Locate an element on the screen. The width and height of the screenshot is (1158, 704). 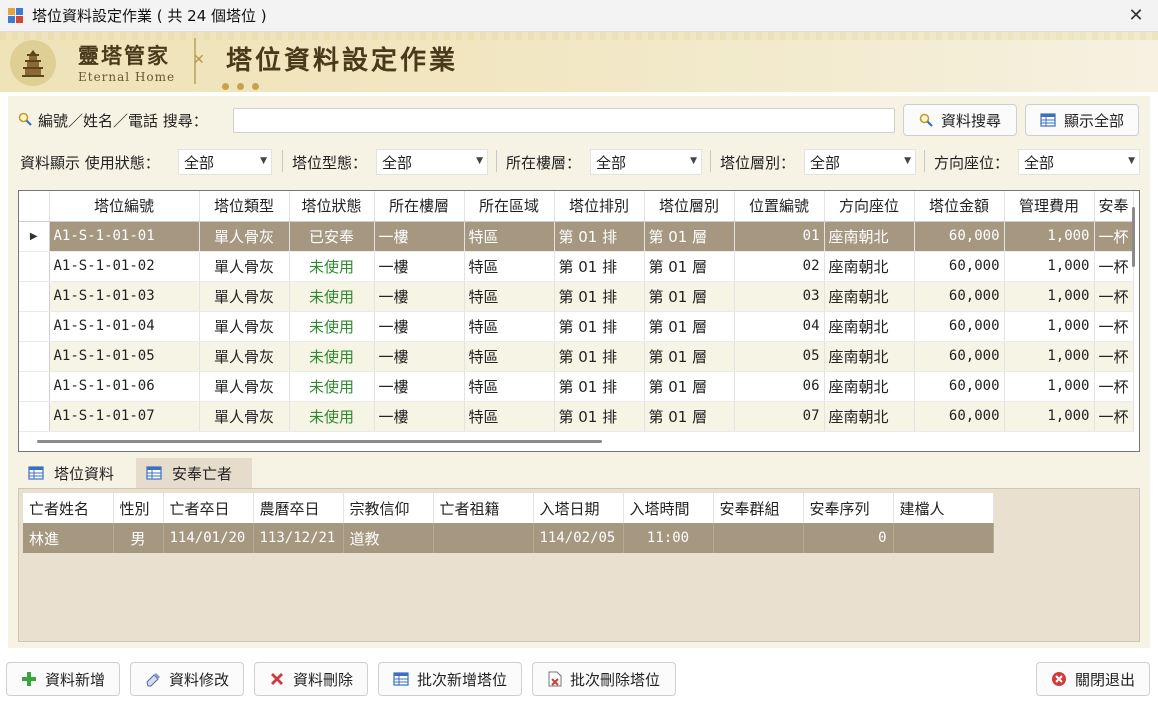
cell-death-date: 114/01/20 is located at coordinates (208, 538).